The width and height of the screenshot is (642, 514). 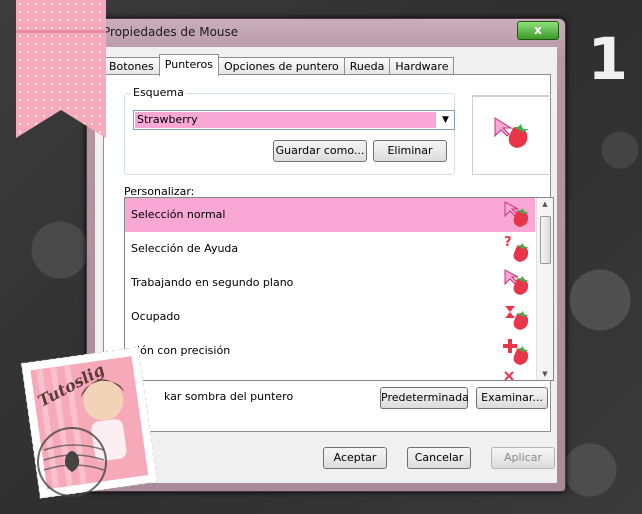 What do you see at coordinates (410, 151) in the screenshot?
I see `delete-button: Eliminar` at bounding box center [410, 151].